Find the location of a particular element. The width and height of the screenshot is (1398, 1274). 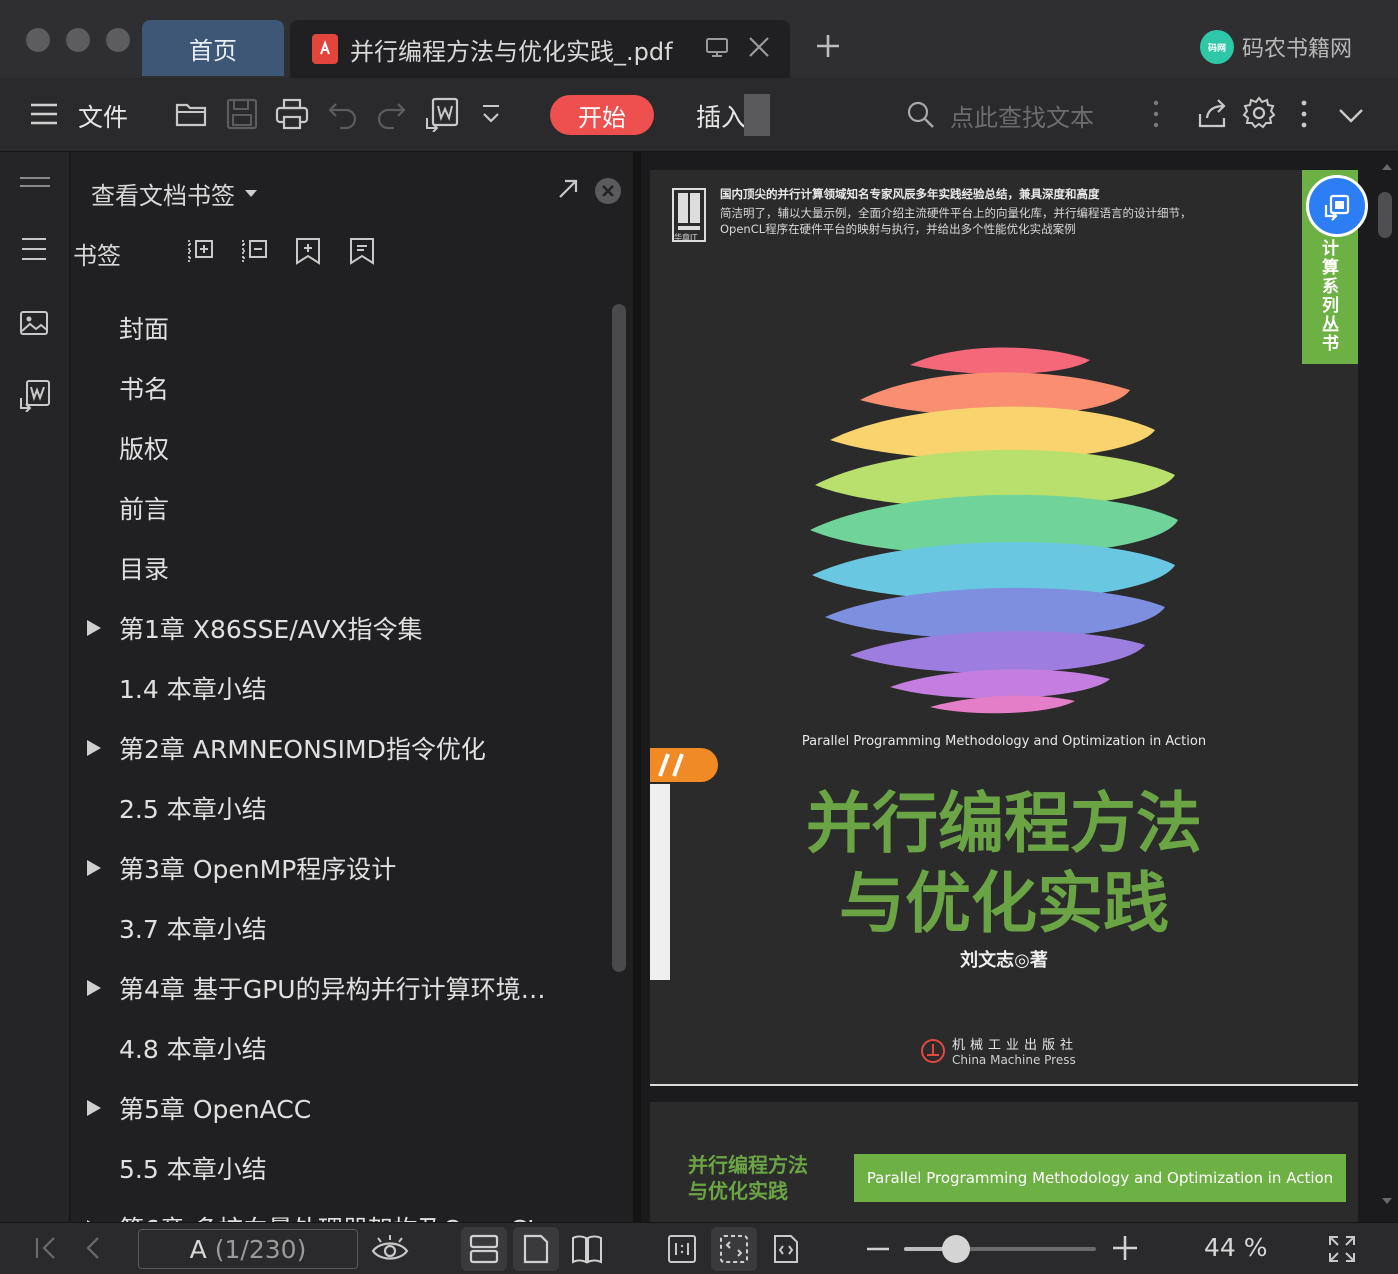

scroll-up-arrow-icon is located at coordinates (1387, 167).